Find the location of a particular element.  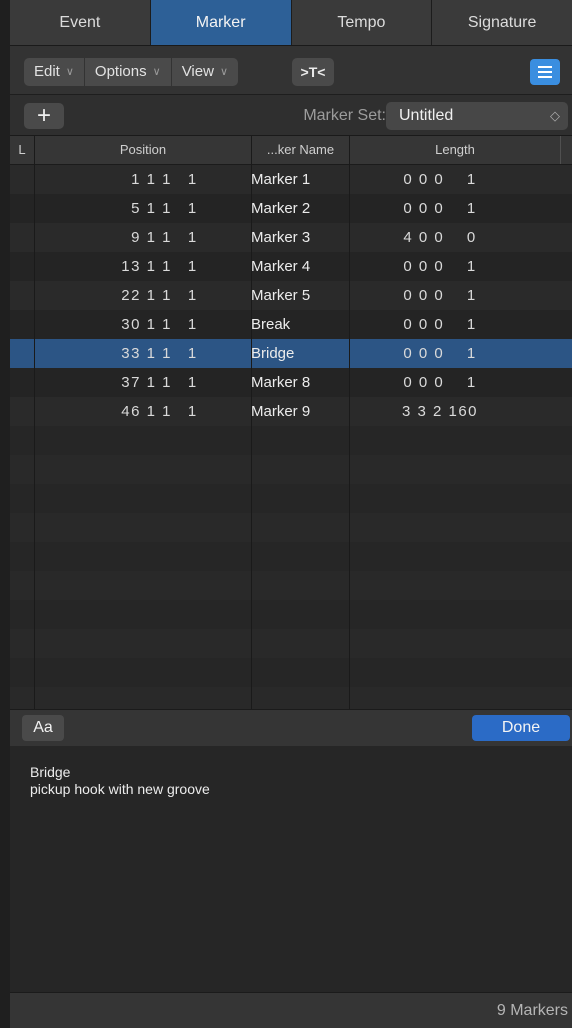

options-menu: Options ∨ is located at coordinates (128, 72).